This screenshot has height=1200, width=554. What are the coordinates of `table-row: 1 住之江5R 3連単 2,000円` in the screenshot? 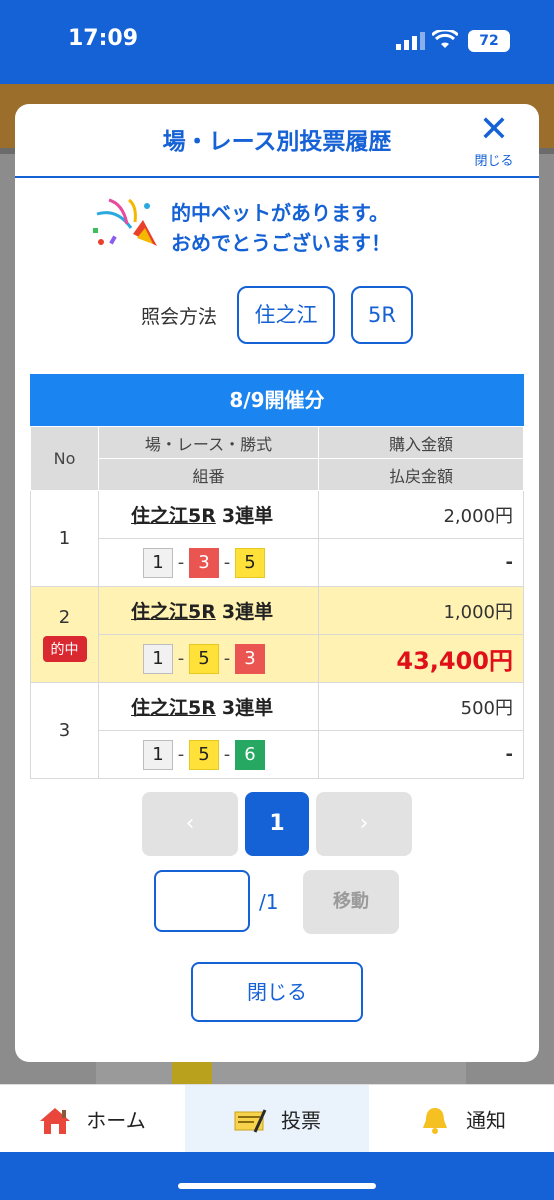 It's located at (277, 538).